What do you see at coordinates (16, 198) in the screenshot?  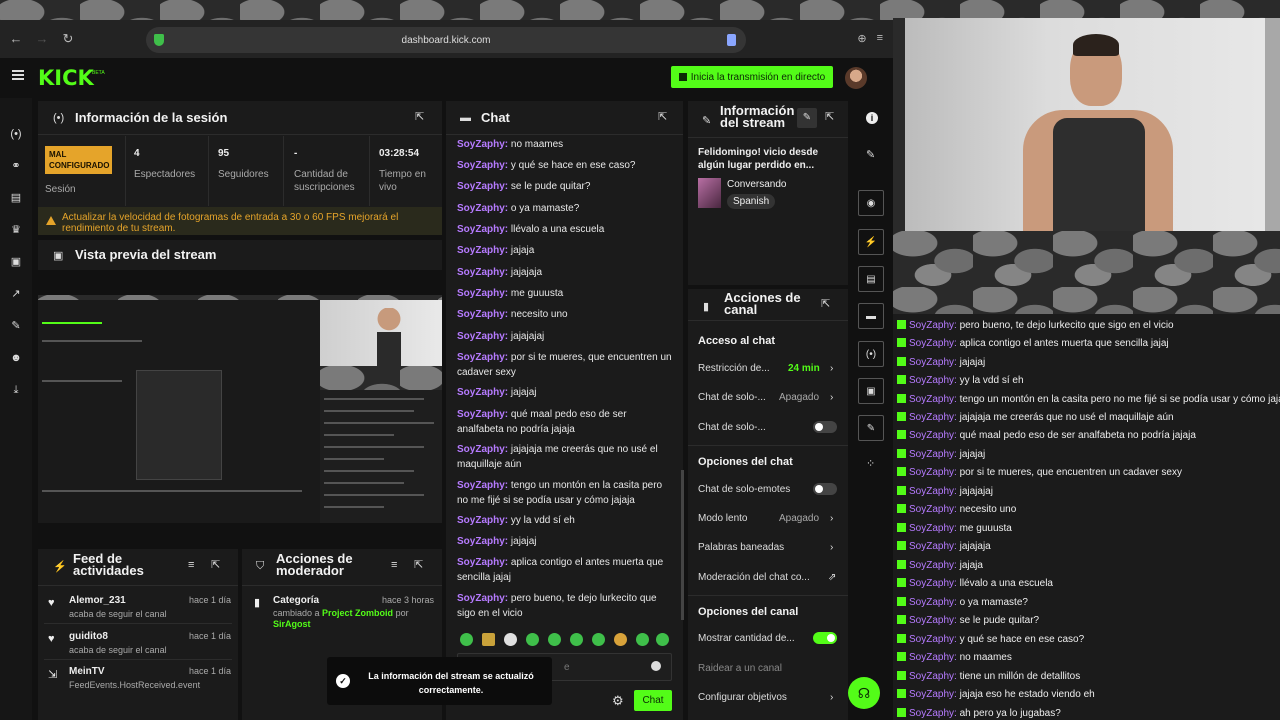 I see `chart-icon: ▤` at bounding box center [16, 198].